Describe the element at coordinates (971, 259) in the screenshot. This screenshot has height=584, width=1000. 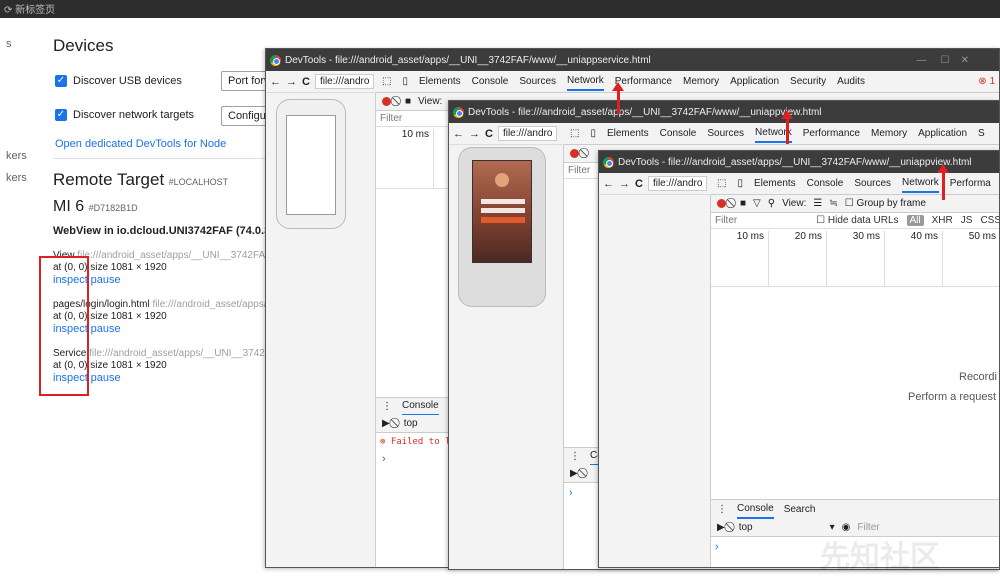
I see `timeline-tick: 50 ms` at that location.